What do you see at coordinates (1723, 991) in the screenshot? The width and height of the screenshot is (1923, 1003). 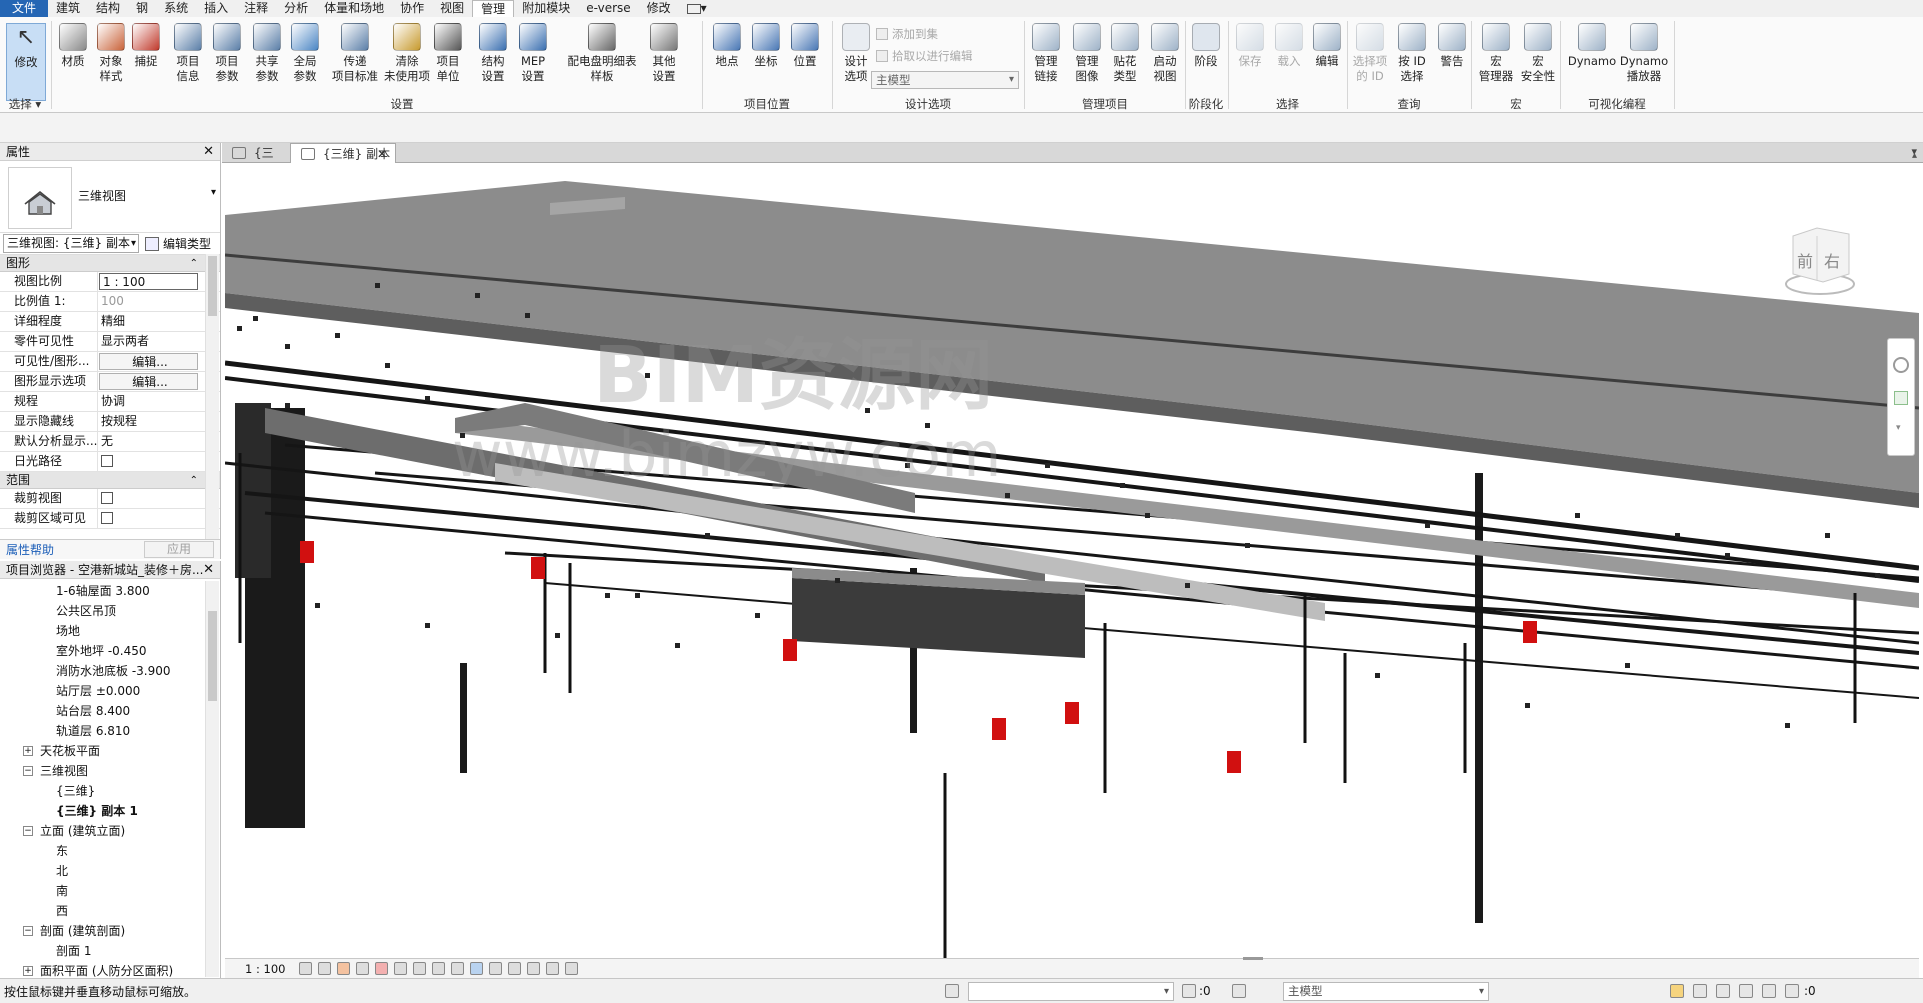 I see `select-pinned-icon` at bounding box center [1723, 991].